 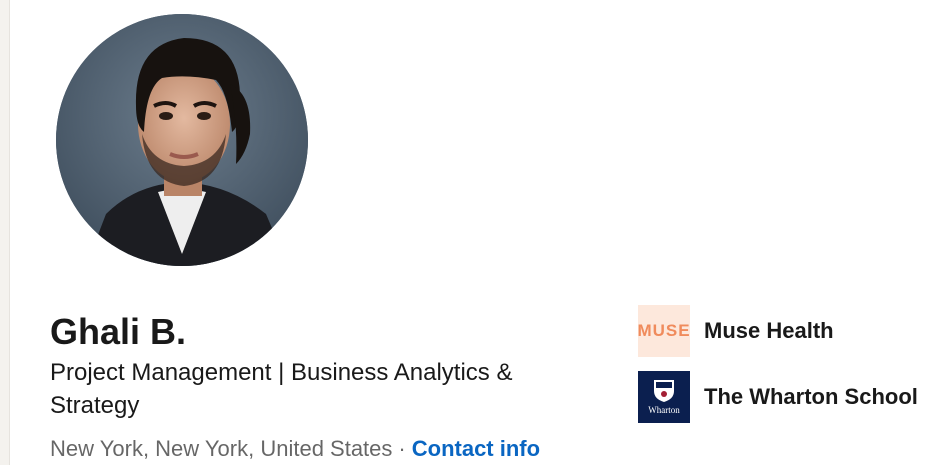 What do you see at coordinates (221, 448) in the screenshot?
I see `profile-location: New York, New York, United States` at bounding box center [221, 448].